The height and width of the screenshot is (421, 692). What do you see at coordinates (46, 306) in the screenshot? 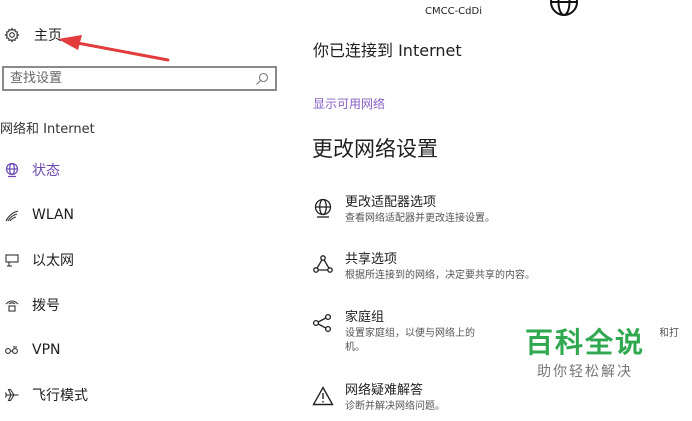
I see `sidebar-item-label: 拨号` at bounding box center [46, 306].